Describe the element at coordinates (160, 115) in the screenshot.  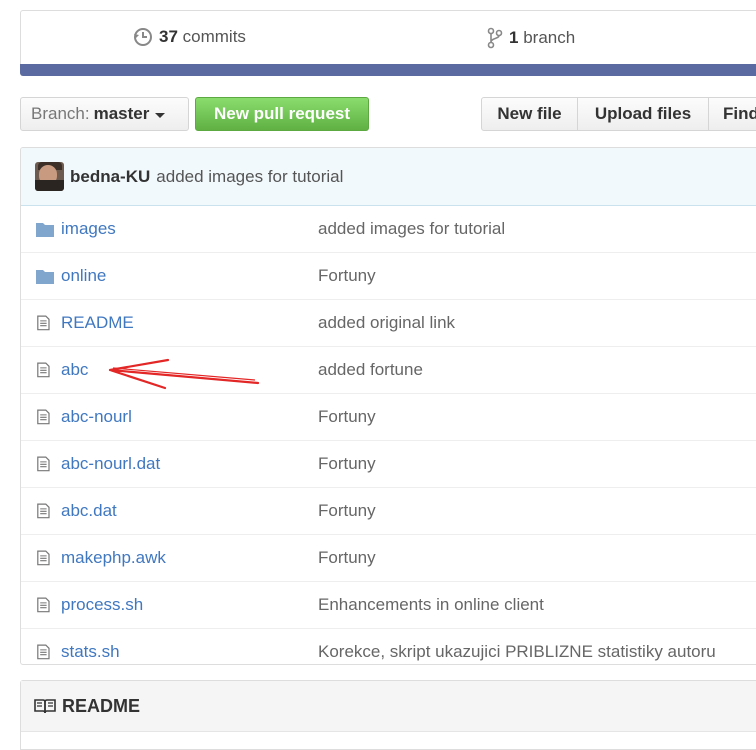
I see `caret-down-icon` at that location.